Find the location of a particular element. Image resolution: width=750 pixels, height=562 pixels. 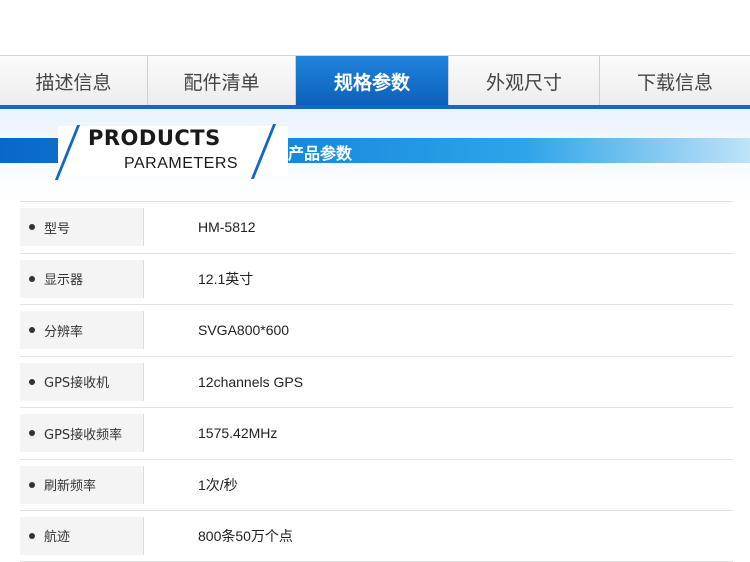

spec-label: 航迹 is located at coordinates (57, 538).